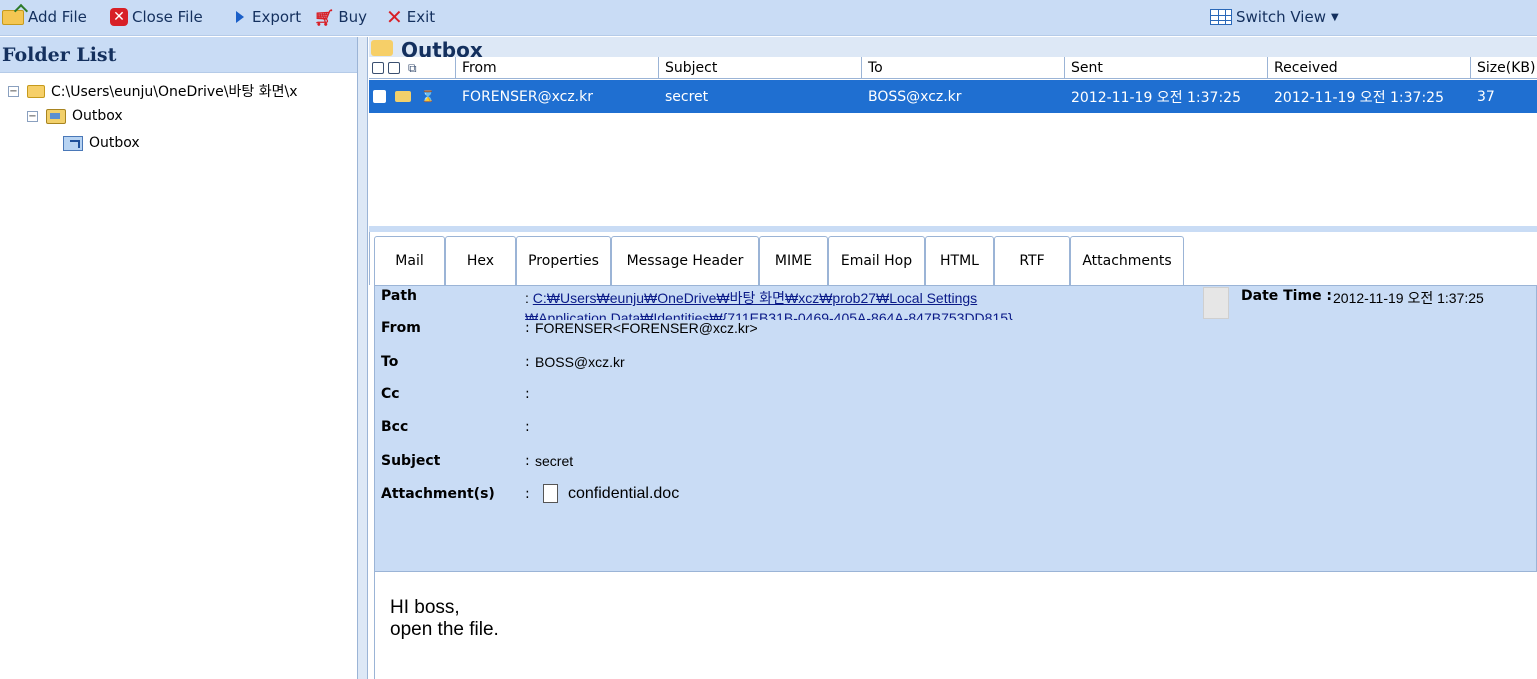  I want to click on switch-view-button: Switch View ▼, so click(1274, 17).